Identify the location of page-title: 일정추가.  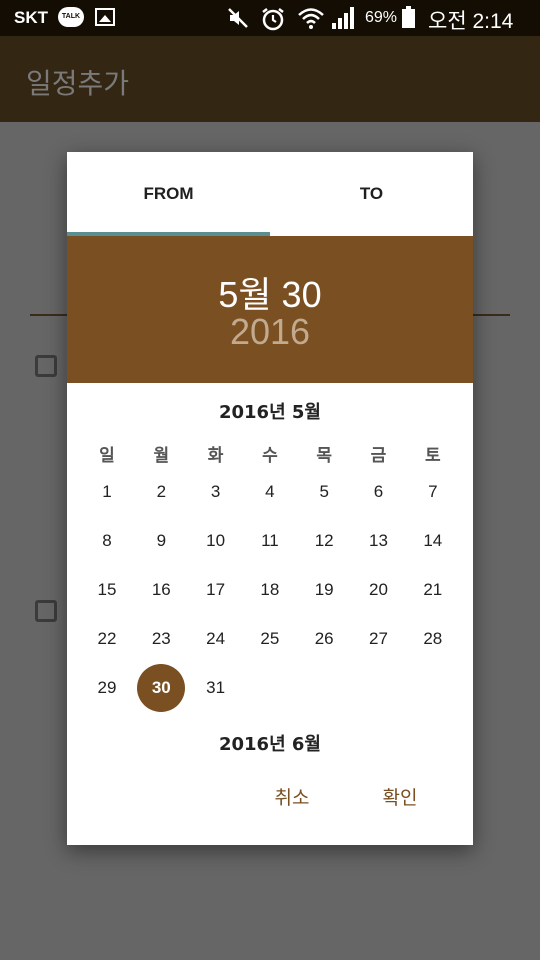
(78, 83).